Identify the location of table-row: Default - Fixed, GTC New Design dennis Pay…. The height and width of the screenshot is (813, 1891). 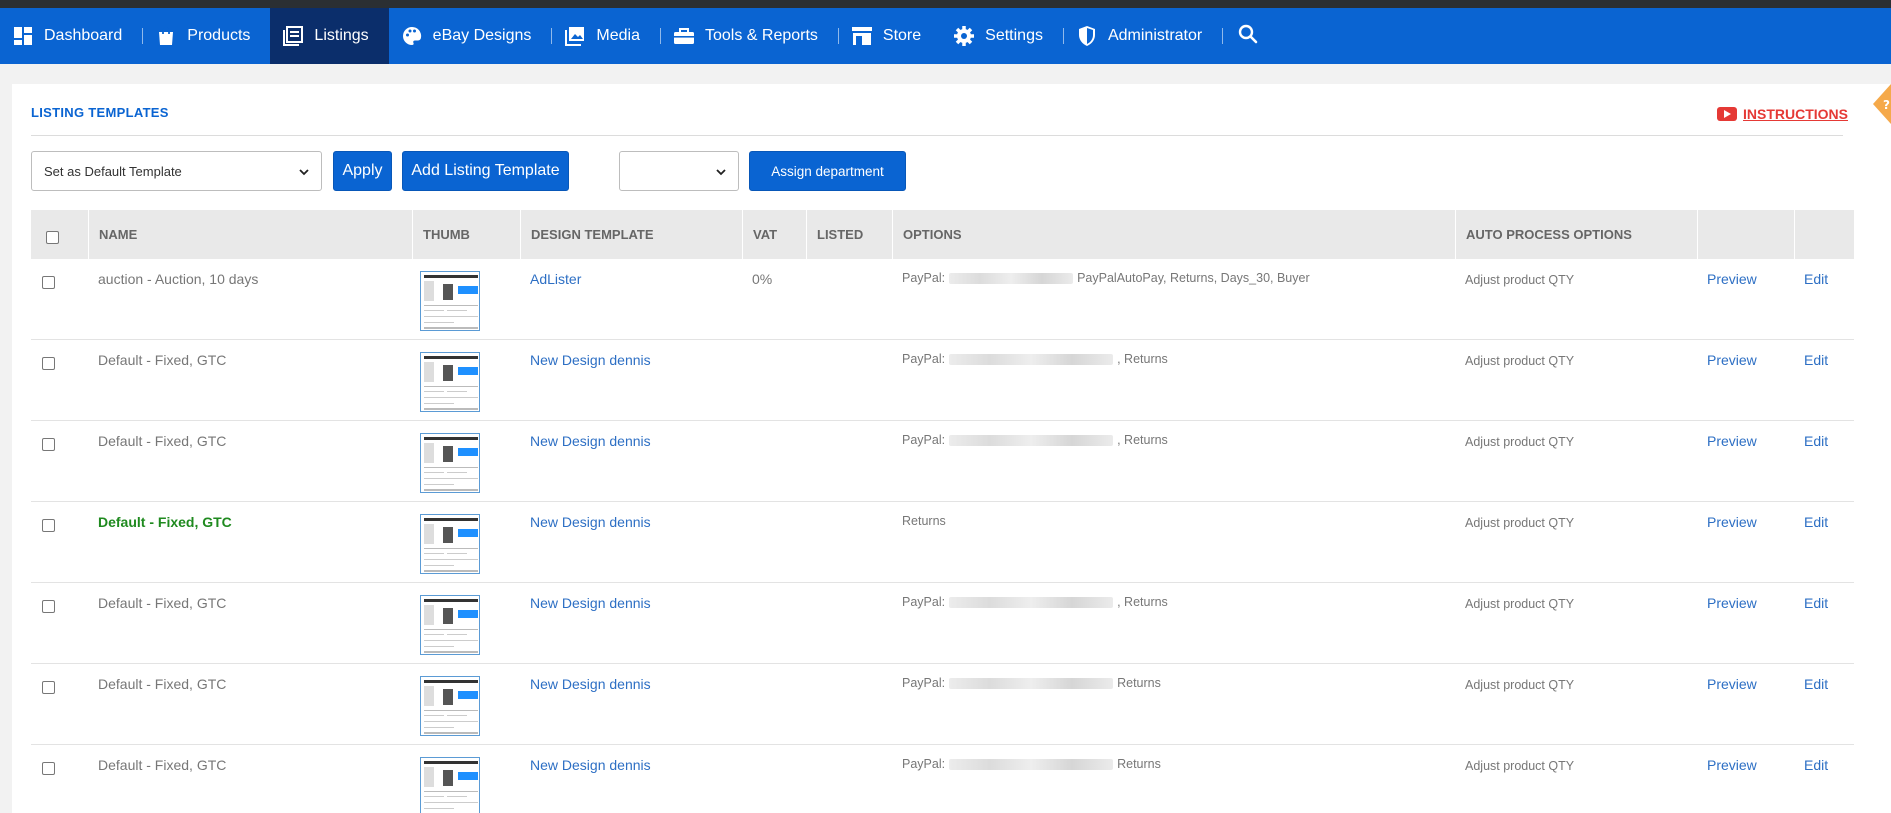
(942, 623).